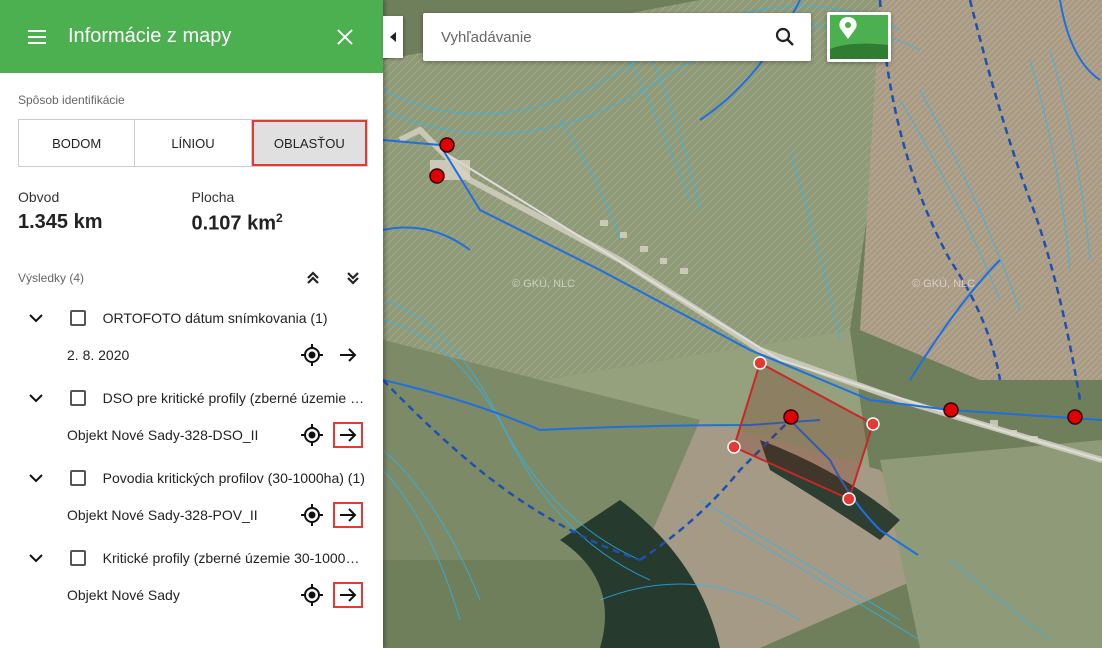 The width and height of the screenshot is (1102, 648). What do you see at coordinates (98, 354) in the screenshot?
I see `result-item-label: 2. 8. 2020` at bounding box center [98, 354].